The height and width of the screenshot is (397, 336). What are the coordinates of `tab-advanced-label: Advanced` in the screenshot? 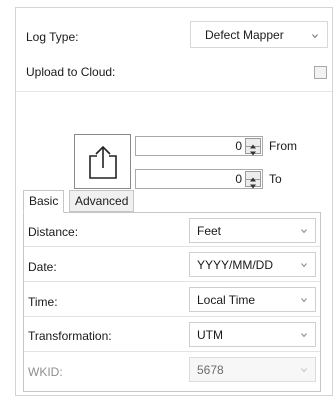 It's located at (102, 201).